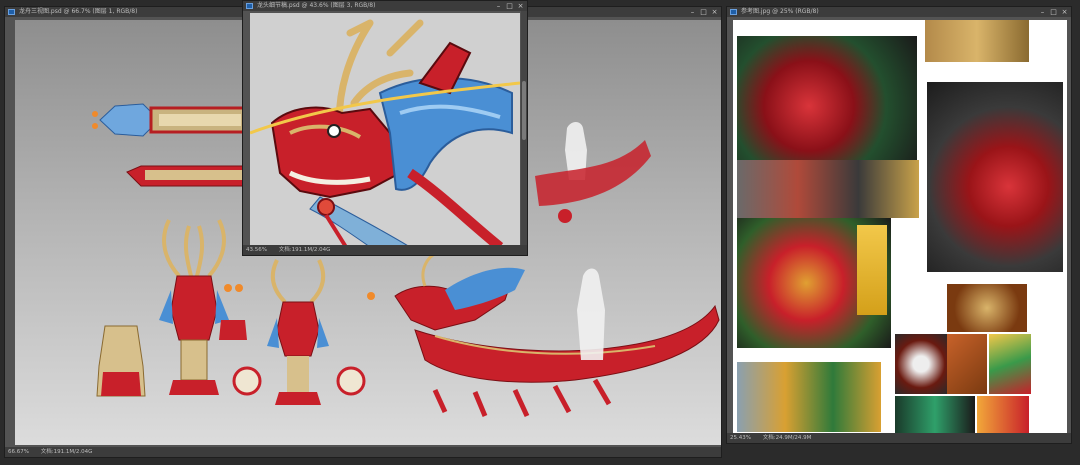  I want to click on boat-side-view, so click(191, 176).